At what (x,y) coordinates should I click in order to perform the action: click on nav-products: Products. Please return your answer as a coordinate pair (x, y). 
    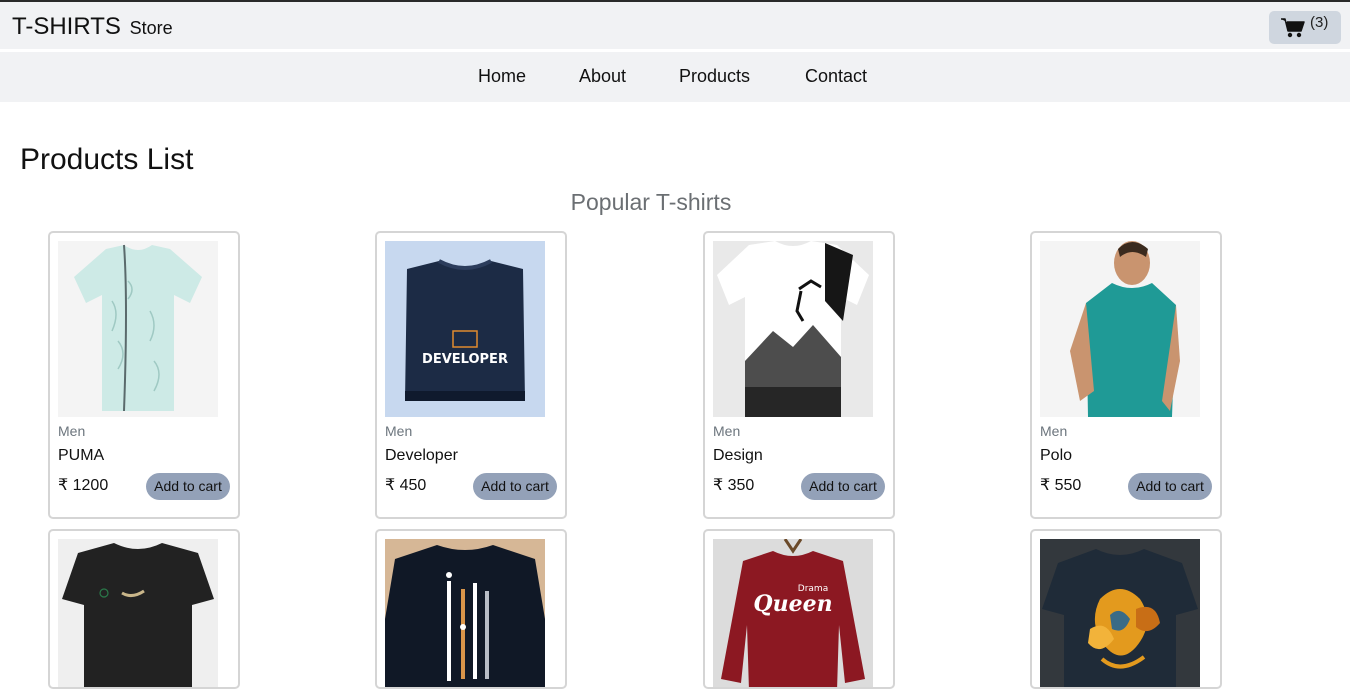
    Looking at the image, I should click on (714, 76).